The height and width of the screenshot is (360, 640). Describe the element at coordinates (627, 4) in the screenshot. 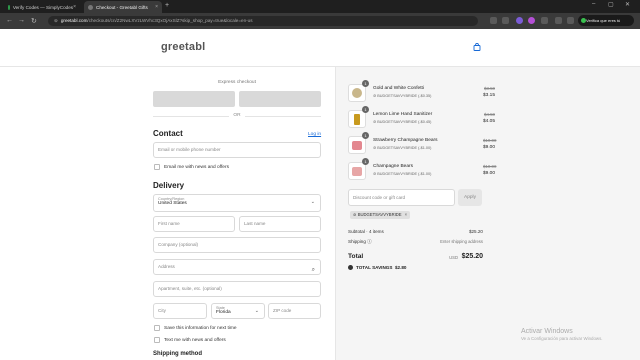

I see `close-window-icon: ✕` at that location.